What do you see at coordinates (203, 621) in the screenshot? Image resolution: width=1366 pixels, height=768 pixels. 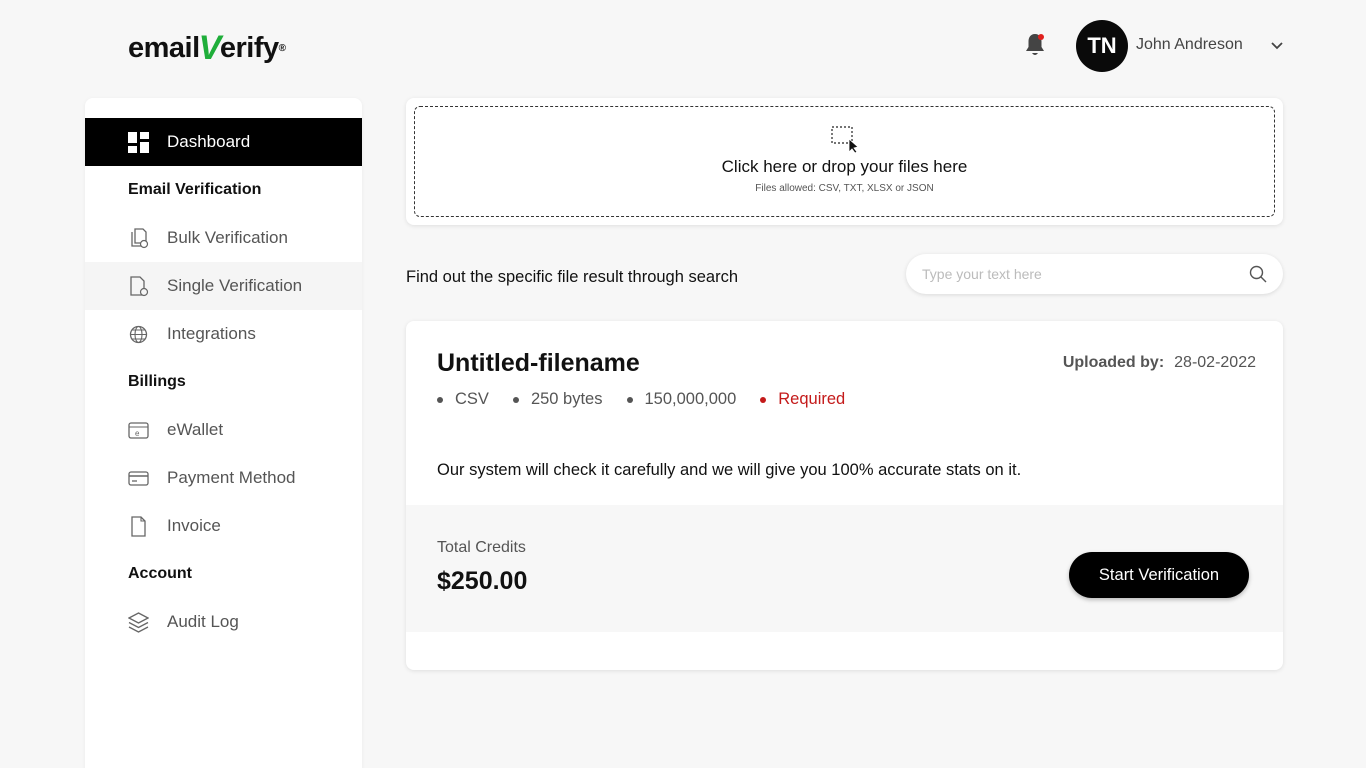 I see `sidebar-item-label: Audit Log` at bounding box center [203, 621].